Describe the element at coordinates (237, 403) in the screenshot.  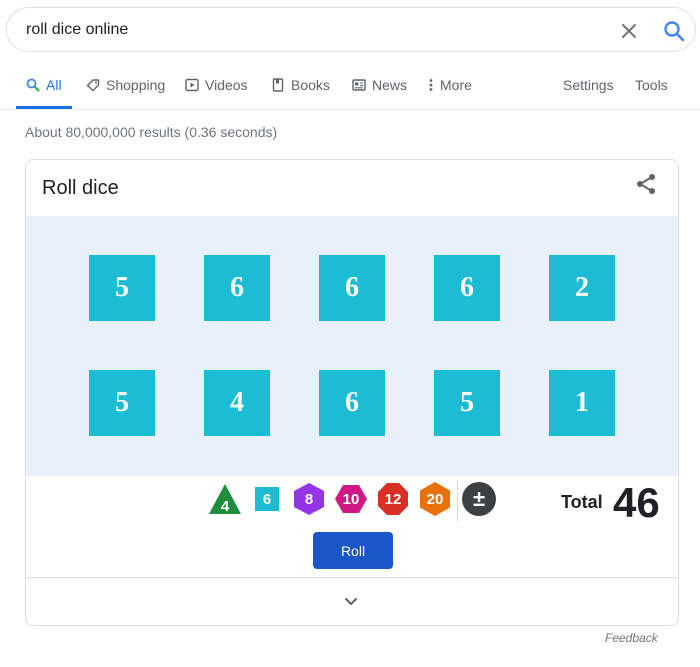
I see `die: 4` at that location.